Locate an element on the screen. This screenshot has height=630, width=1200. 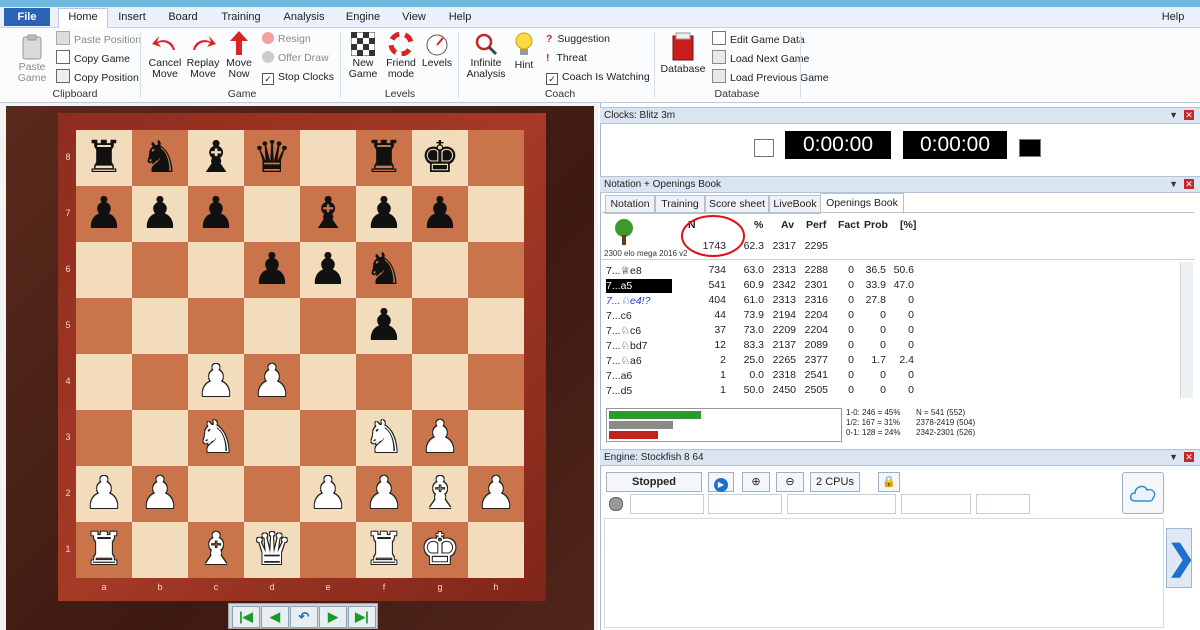
square-h6 is located at coordinates (496, 270).